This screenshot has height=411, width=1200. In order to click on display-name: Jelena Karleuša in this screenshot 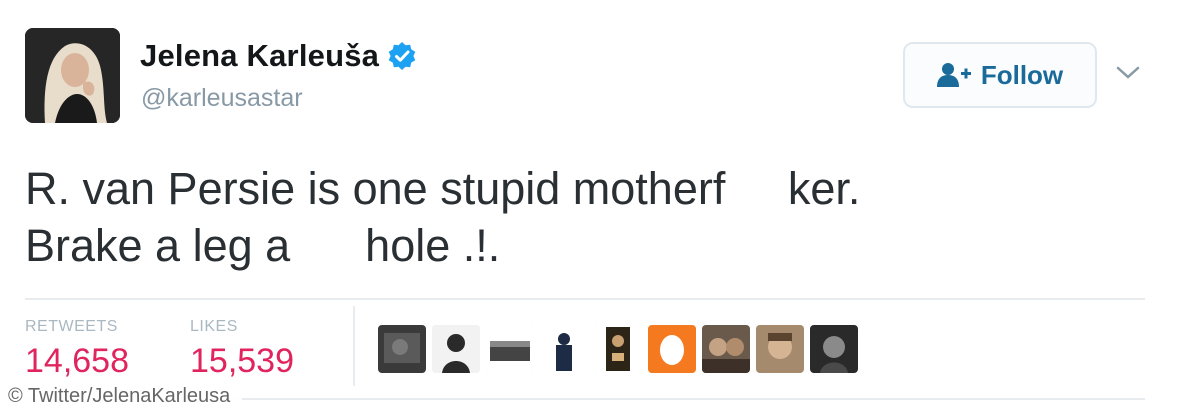, I will do `click(259, 56)`.